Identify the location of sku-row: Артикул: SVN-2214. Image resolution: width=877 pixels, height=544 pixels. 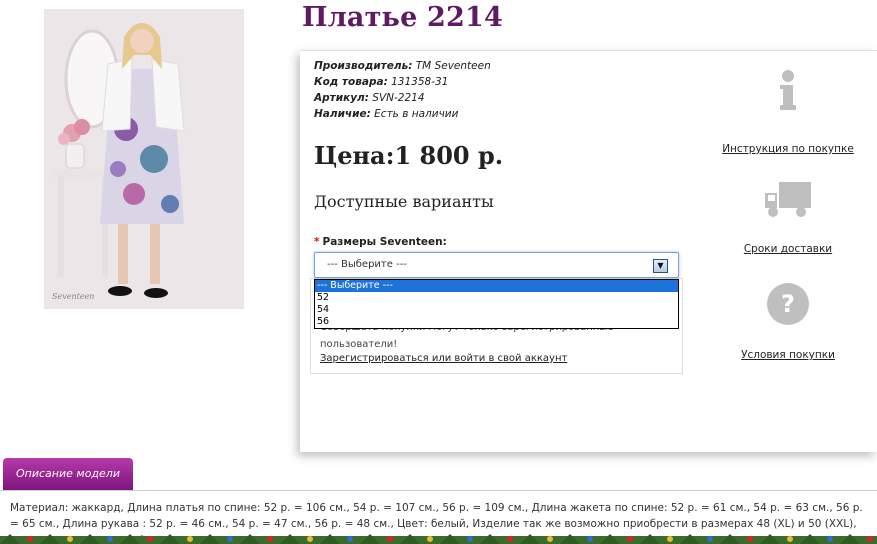
(402, 98).